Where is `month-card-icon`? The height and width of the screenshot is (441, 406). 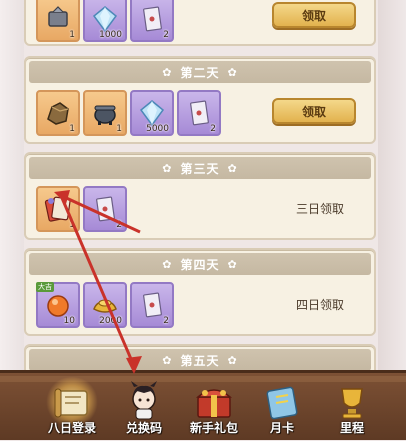
month-card-icon is located at coordinates (282, 403).